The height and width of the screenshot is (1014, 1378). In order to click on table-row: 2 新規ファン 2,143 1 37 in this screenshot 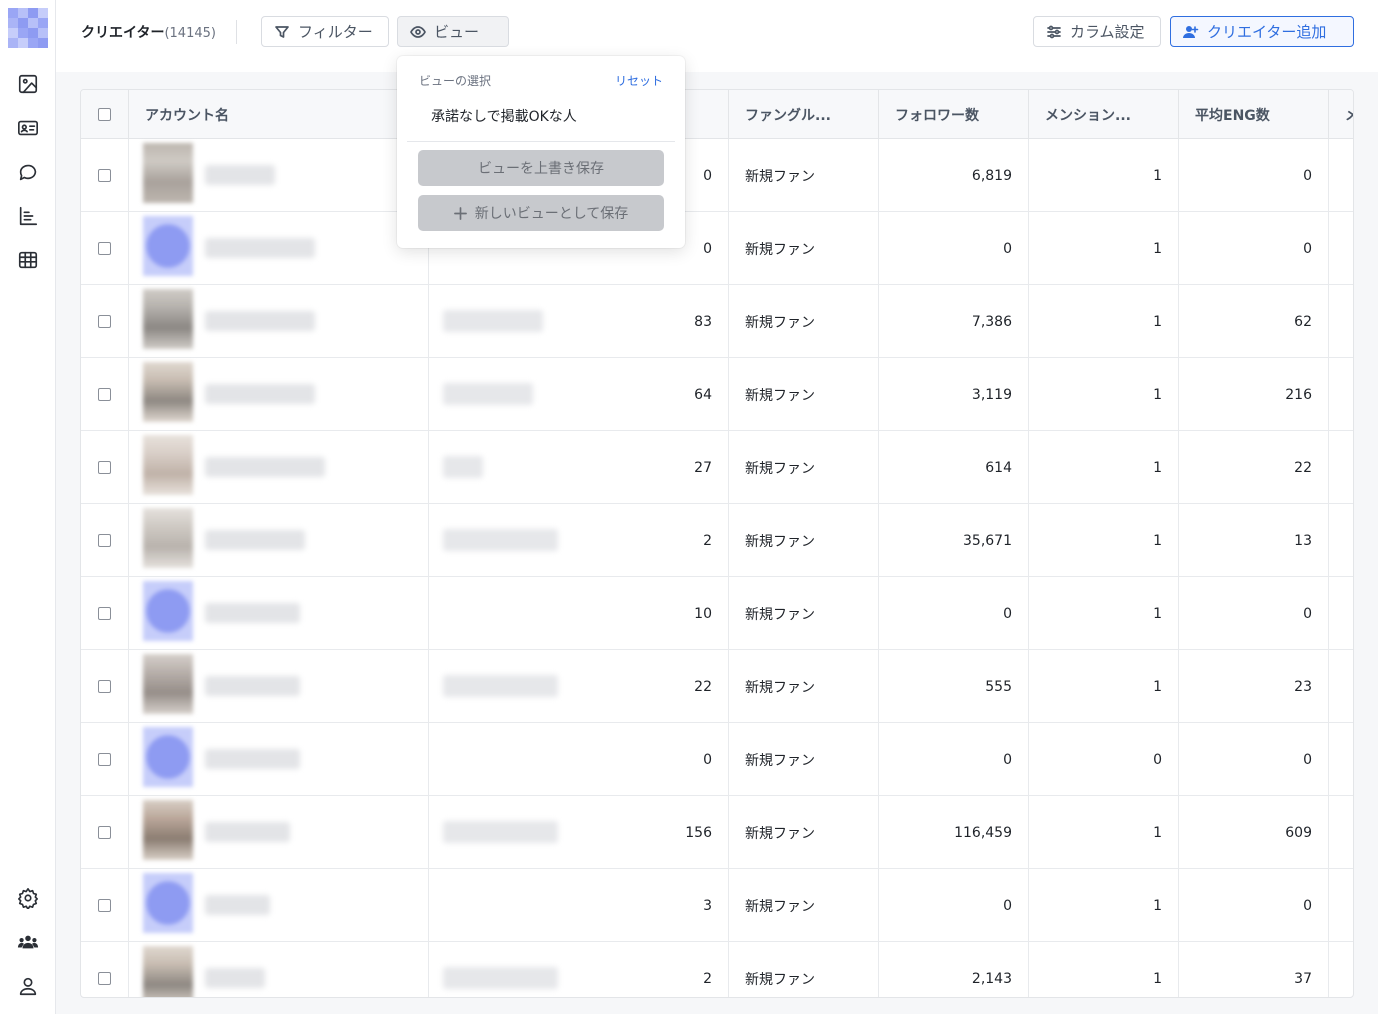, I will do `click(717, 969)`.